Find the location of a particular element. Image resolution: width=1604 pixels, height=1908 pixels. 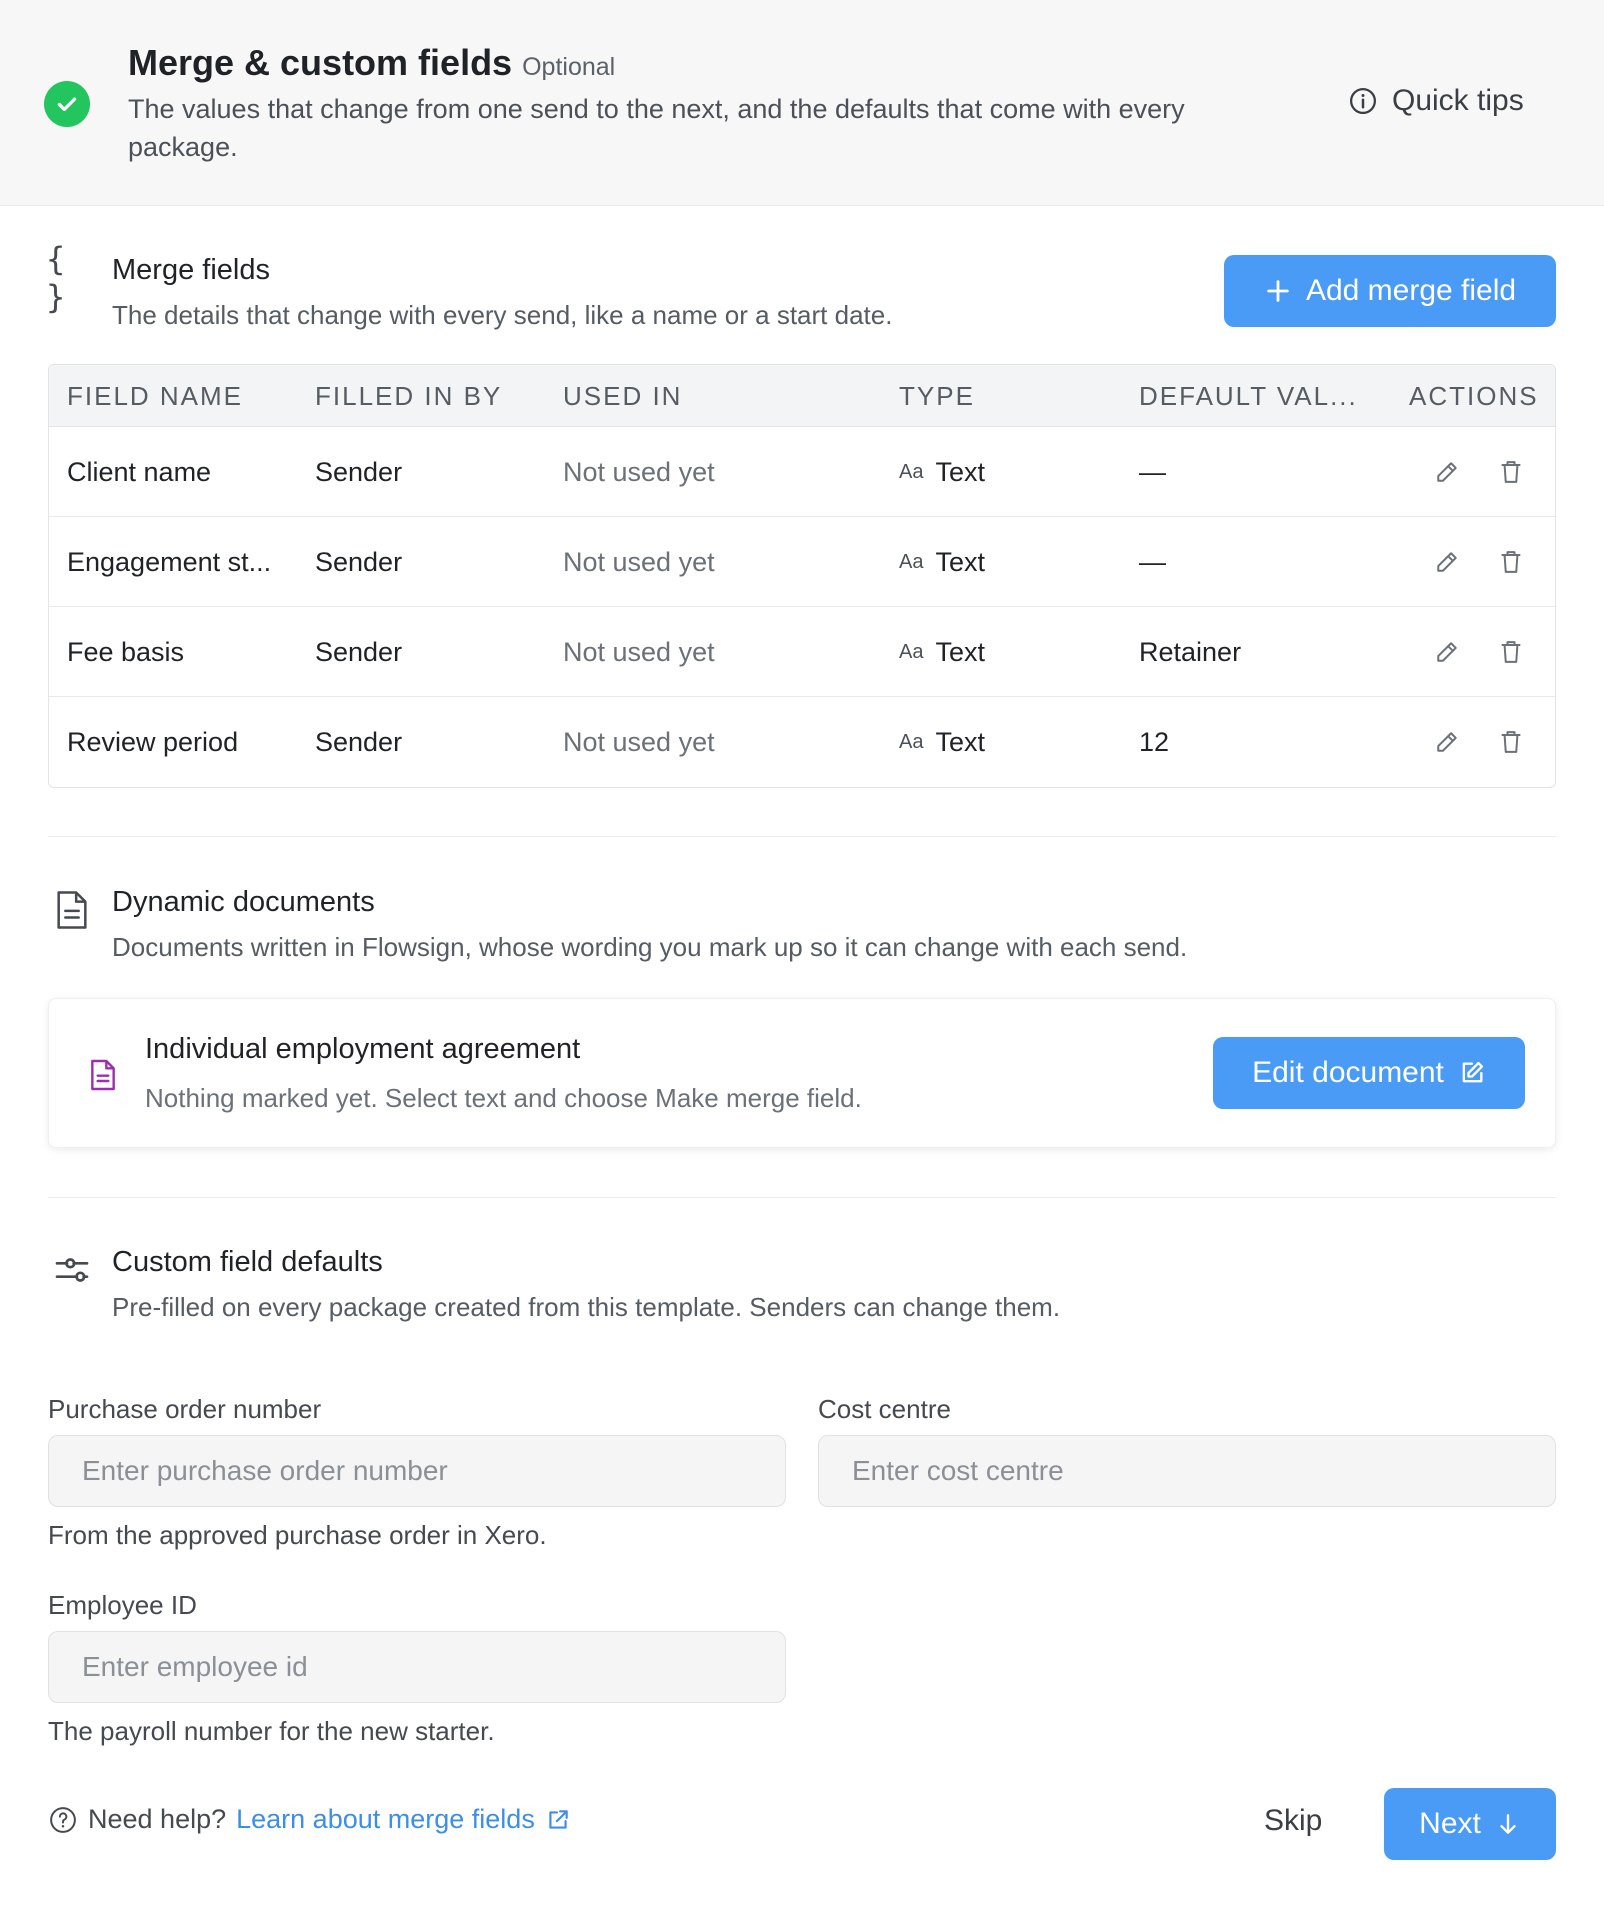

employee-id-help: The payroll number for the new starter. is located at coordinates (271, 1731).